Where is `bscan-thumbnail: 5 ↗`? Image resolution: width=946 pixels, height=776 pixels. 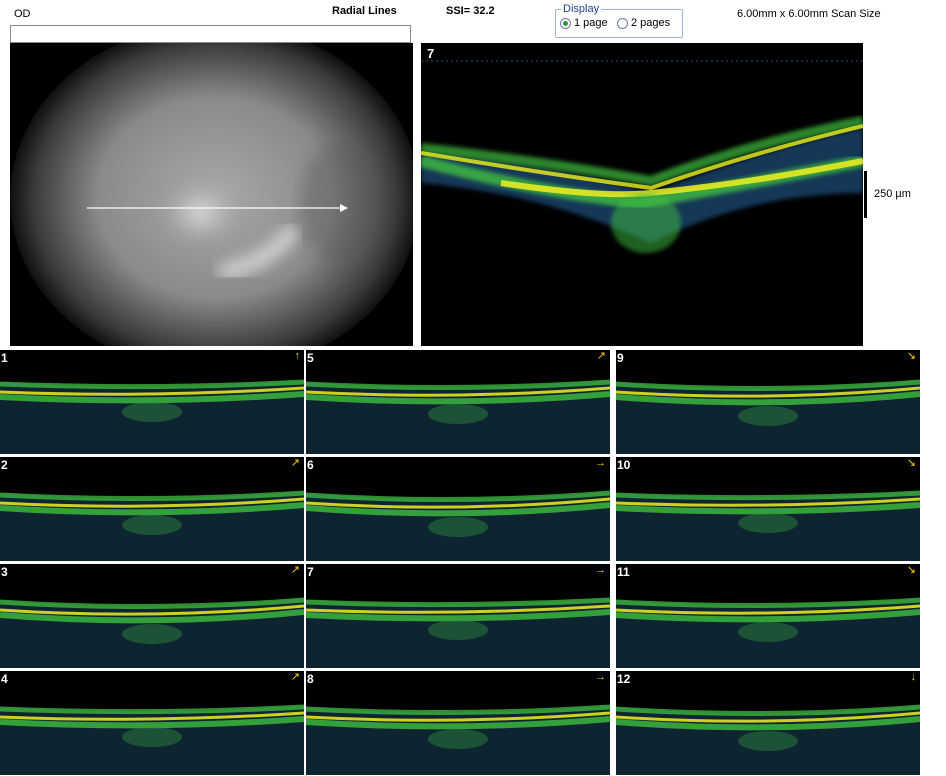 bscan-thumbnail: 5 ↗ is located at coordinates (458, 402).